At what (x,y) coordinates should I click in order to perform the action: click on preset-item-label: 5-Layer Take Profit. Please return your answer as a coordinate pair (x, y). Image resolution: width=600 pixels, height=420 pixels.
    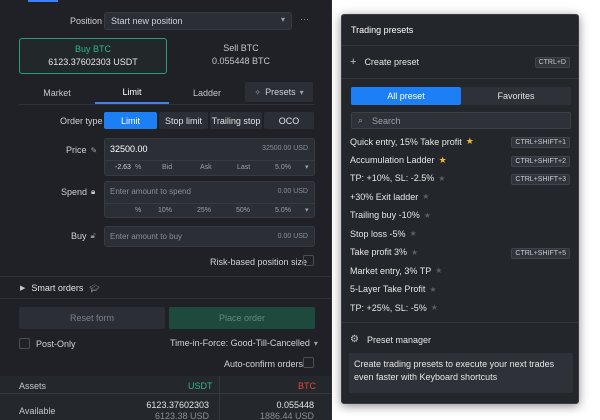
    Looking at the image, I should click on (388, 289).